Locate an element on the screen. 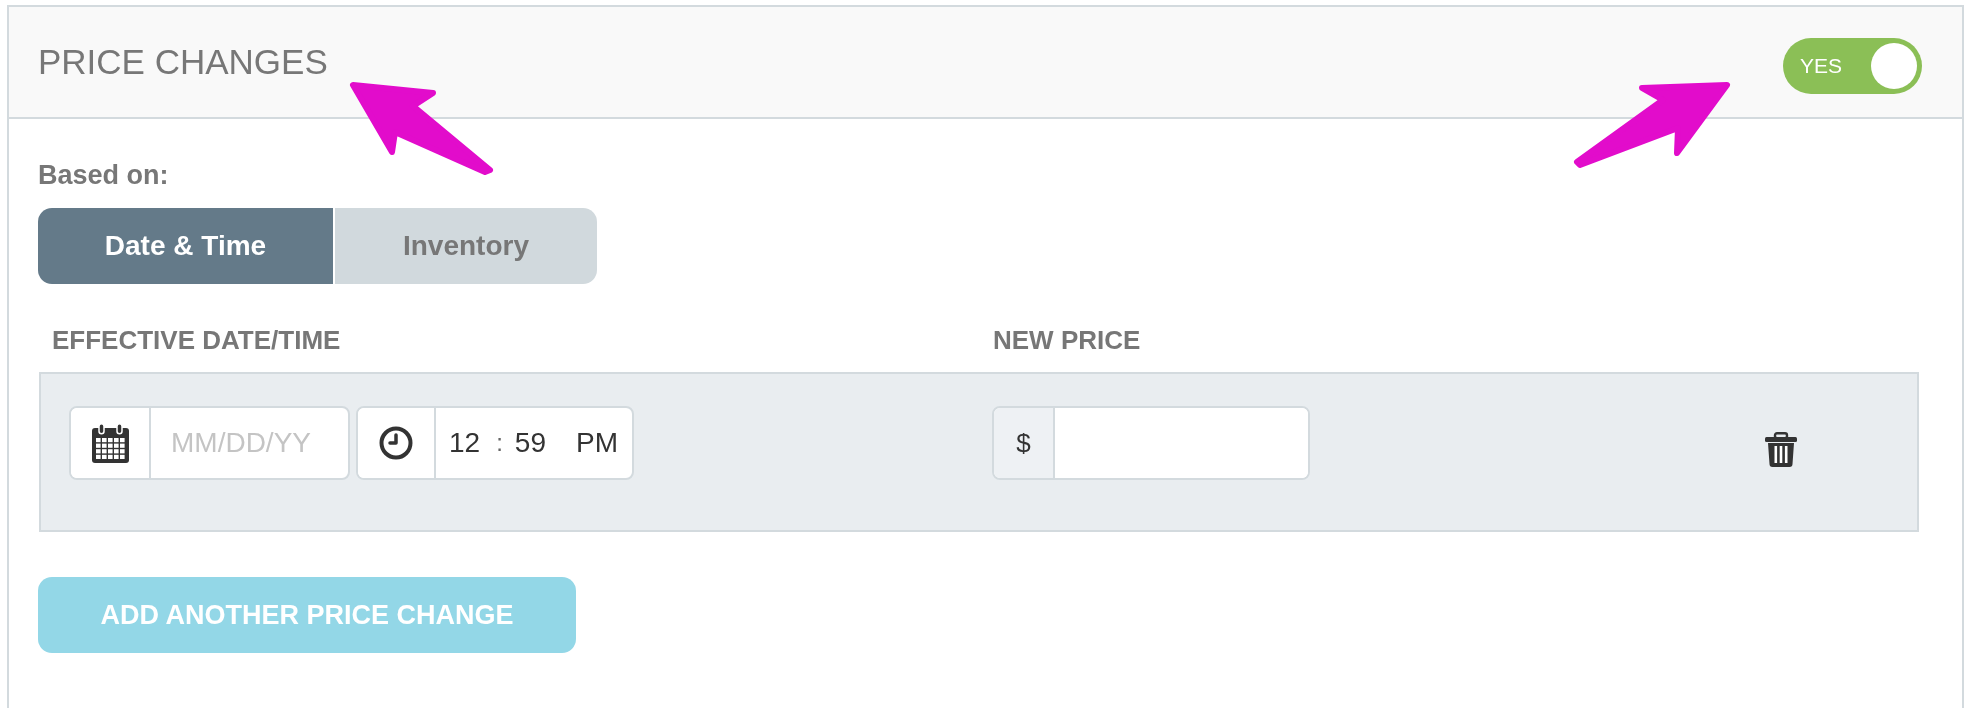 The image size is (1972, 708). based-on-label: Based on: is located at coordinates (103, 175).